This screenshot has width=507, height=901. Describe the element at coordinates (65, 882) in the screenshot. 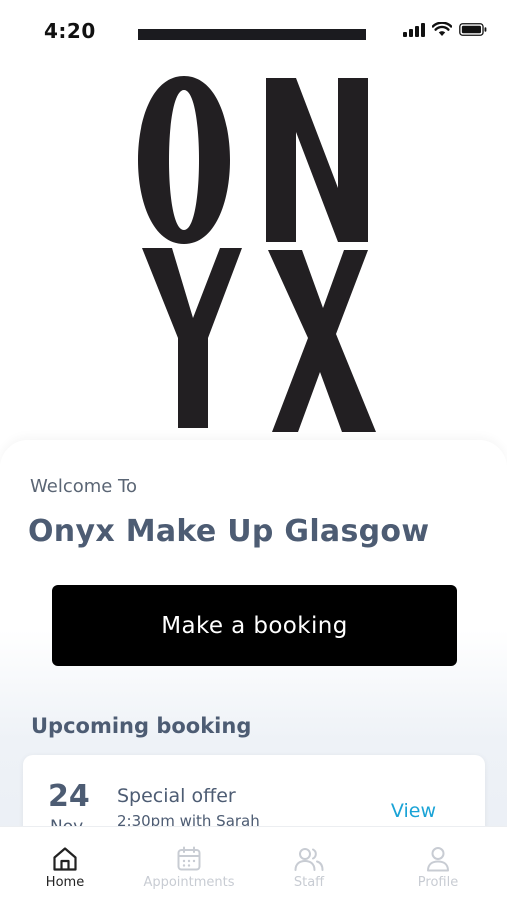

I see `tab-home-label: Home` at that location.